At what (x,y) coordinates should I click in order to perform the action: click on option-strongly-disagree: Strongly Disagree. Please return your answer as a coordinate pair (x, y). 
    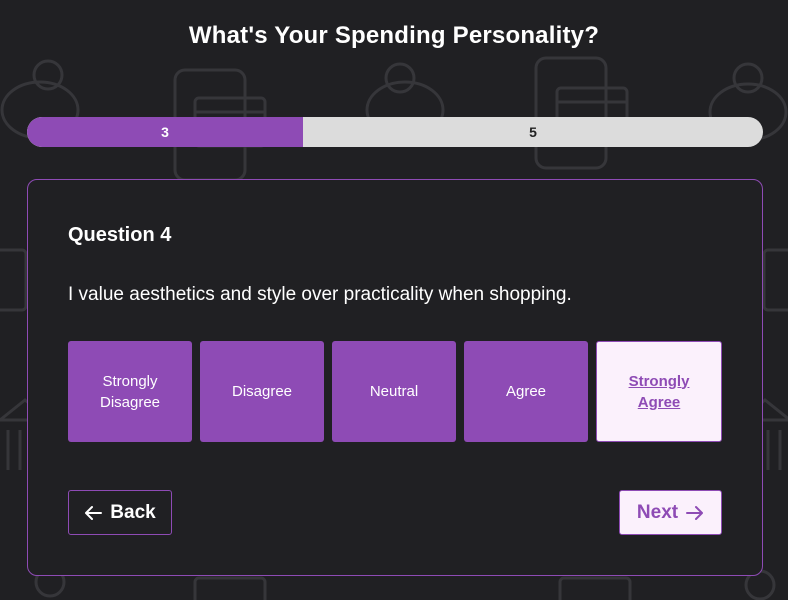
    Looking at the image, I should click on (130, 391).